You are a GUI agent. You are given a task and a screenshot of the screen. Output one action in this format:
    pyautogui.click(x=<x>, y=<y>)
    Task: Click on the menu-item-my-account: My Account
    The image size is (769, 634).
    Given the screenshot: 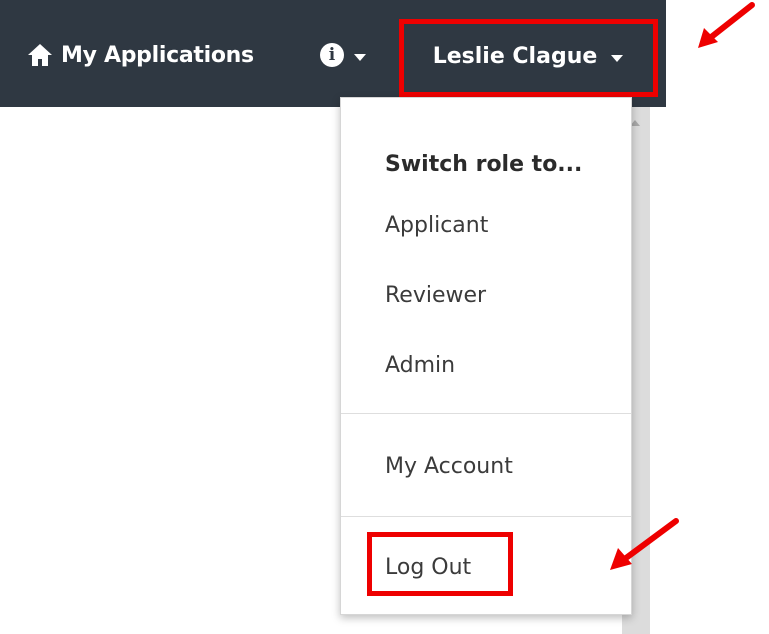 What is the action you would take?
    pyautogui.click(x=449, y=466)
    